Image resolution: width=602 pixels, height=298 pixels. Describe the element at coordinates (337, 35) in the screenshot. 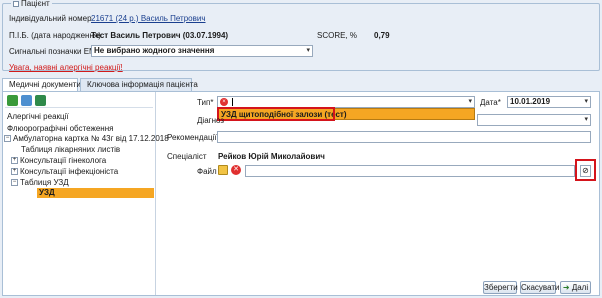

I see `score-label: SCORE, %` at that location.